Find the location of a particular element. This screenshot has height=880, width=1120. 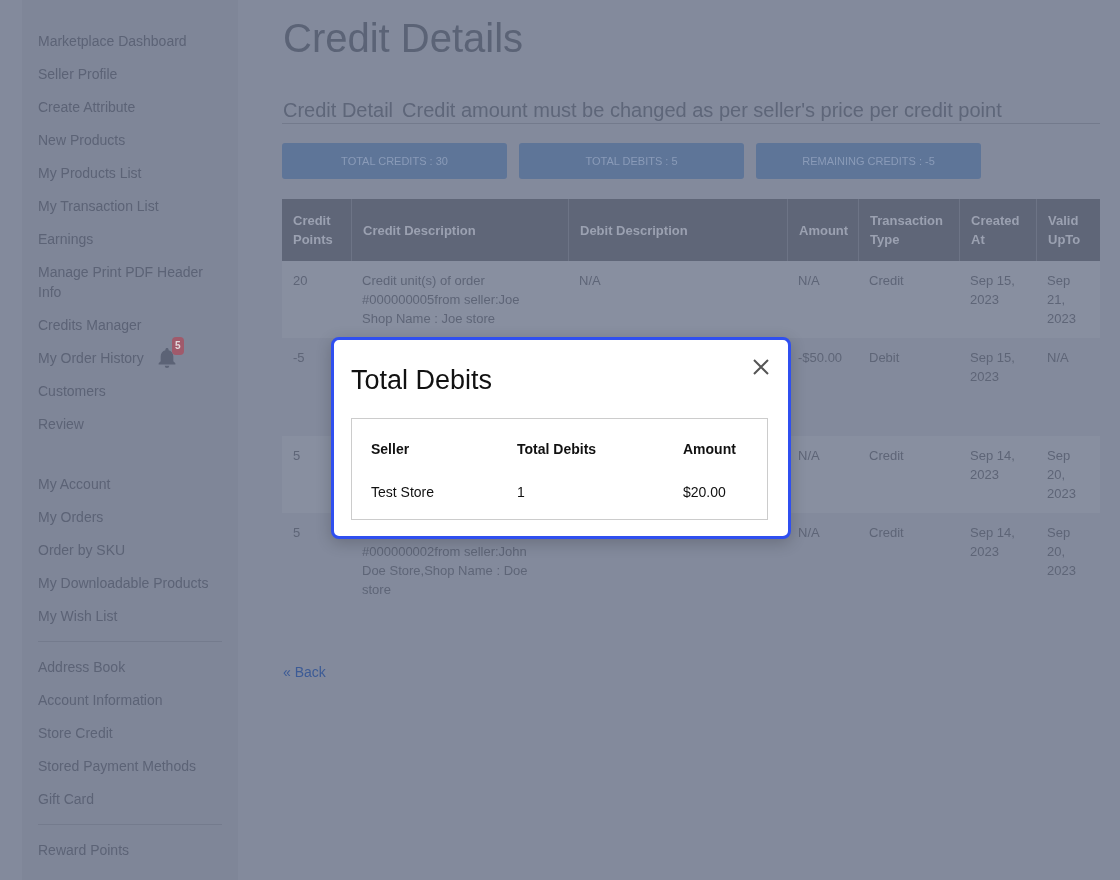

column-header: Credit Points is located at coordinates (313, 230).